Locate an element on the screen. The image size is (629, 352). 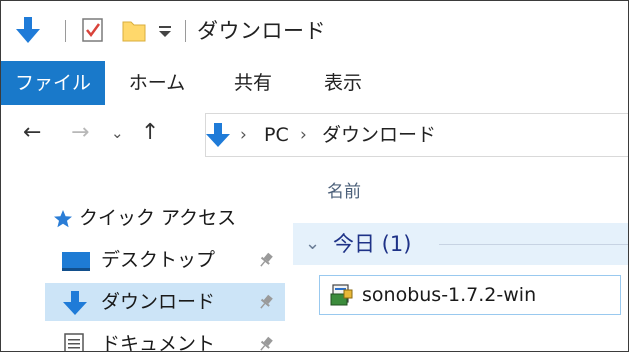
sidebar-item-label: クイック アクセス is located at coordinates (158, 218).